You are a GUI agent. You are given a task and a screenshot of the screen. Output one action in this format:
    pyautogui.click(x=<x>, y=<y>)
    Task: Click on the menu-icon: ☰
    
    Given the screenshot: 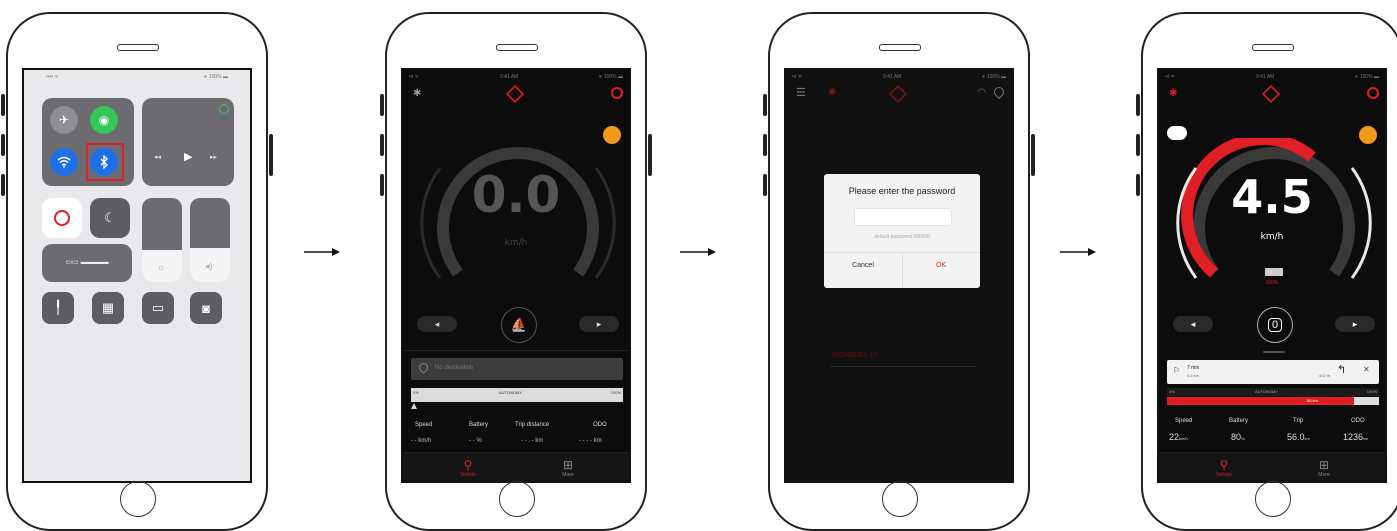 What is the action you would take?
    pyautogui.click(x=801, y=92)
    